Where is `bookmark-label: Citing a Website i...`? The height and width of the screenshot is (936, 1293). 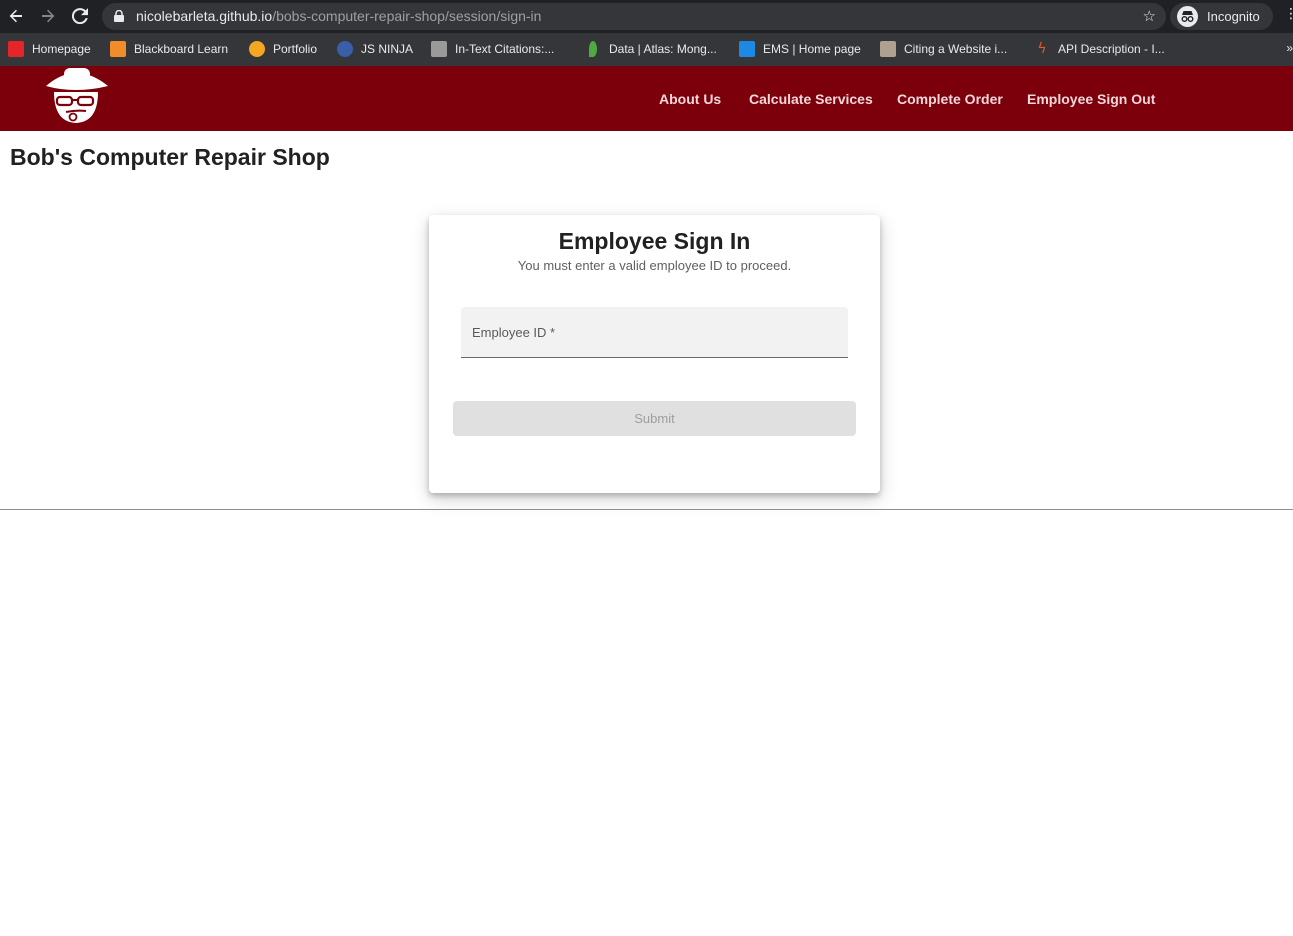 bookmark-label: Citing a Website i... is located at coordinates (956, 49).